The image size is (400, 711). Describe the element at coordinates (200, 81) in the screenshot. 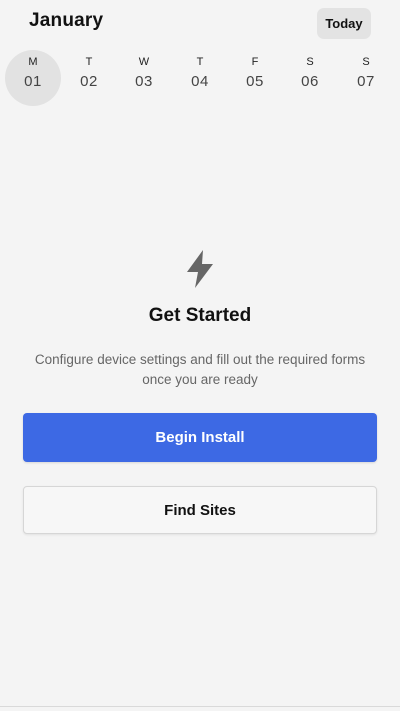

I see `day-number: 04` at that location.